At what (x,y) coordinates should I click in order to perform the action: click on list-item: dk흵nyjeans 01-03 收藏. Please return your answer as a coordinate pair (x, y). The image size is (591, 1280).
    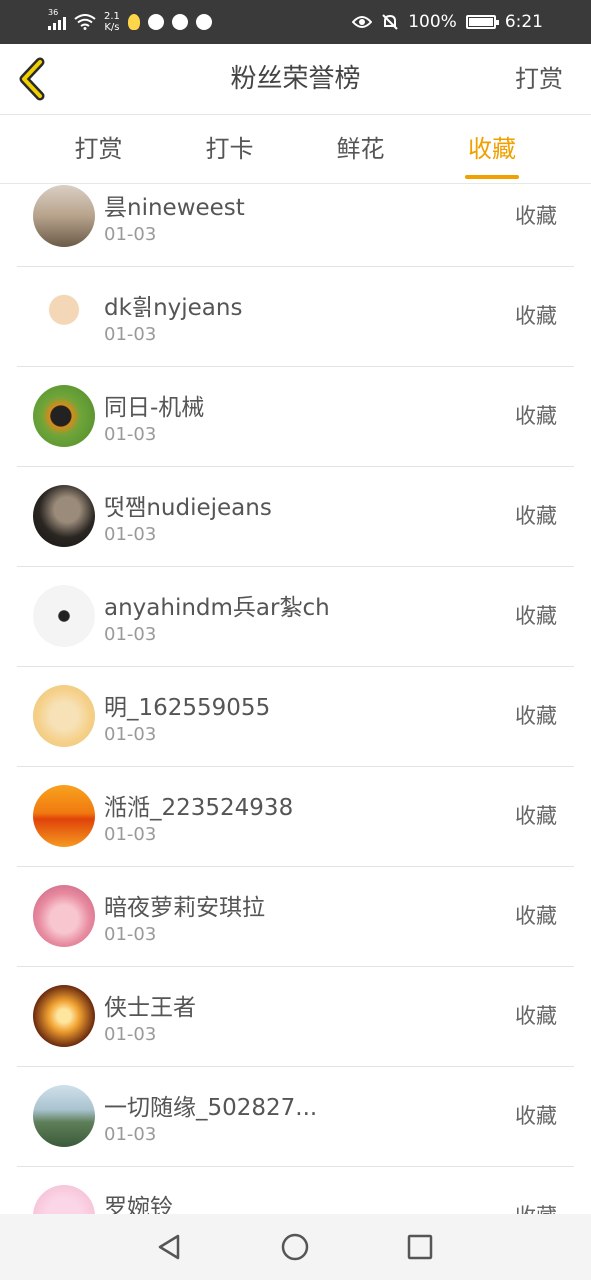
    Looking at the image, I should click on (295, 316).